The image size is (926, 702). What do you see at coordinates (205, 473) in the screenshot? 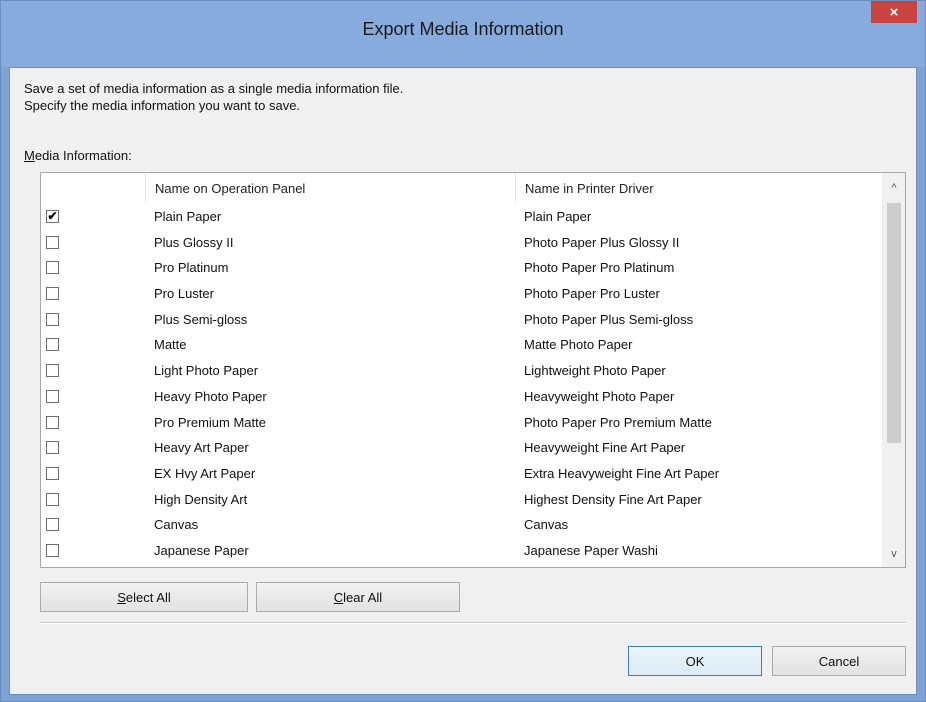
I see `operation-panel-name: EX Hvy Art Paper` at bounding box center [205, 473].